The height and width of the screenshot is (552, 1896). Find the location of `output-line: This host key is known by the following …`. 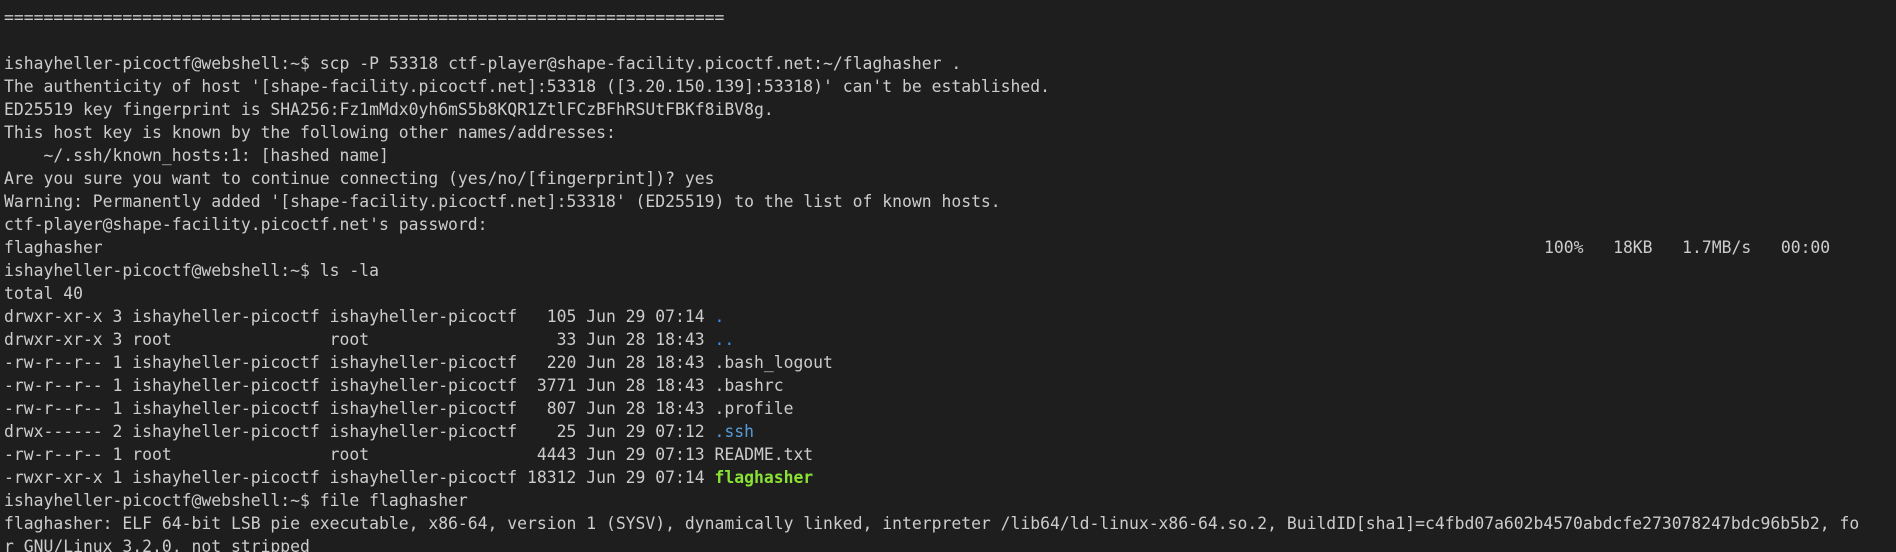

output-line: This host key is known by the following … is located at coordinates (310, 132).